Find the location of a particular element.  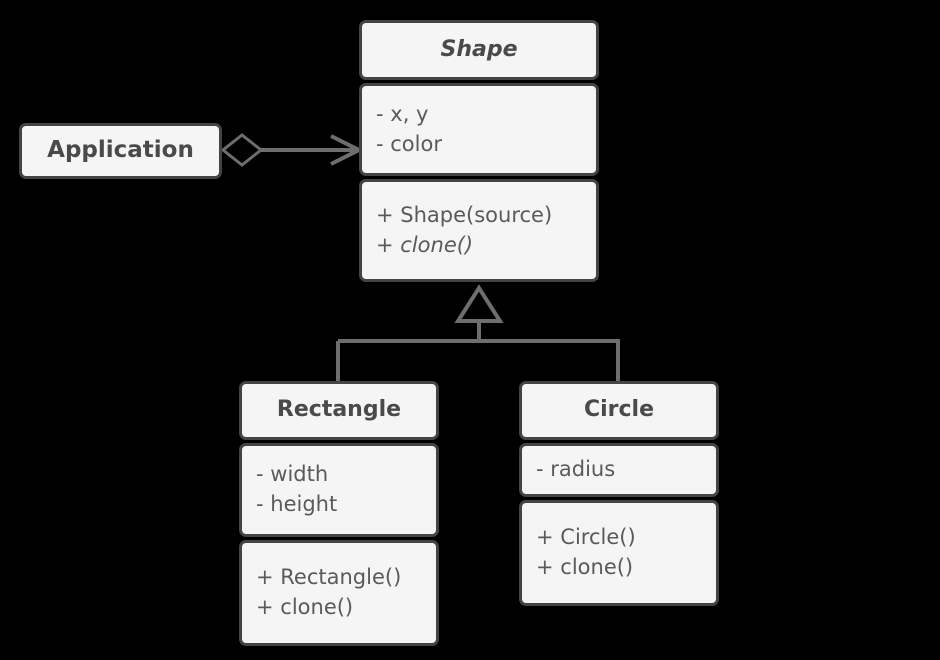

class-name-compartment: Circle is located at coordinates (619, 410).